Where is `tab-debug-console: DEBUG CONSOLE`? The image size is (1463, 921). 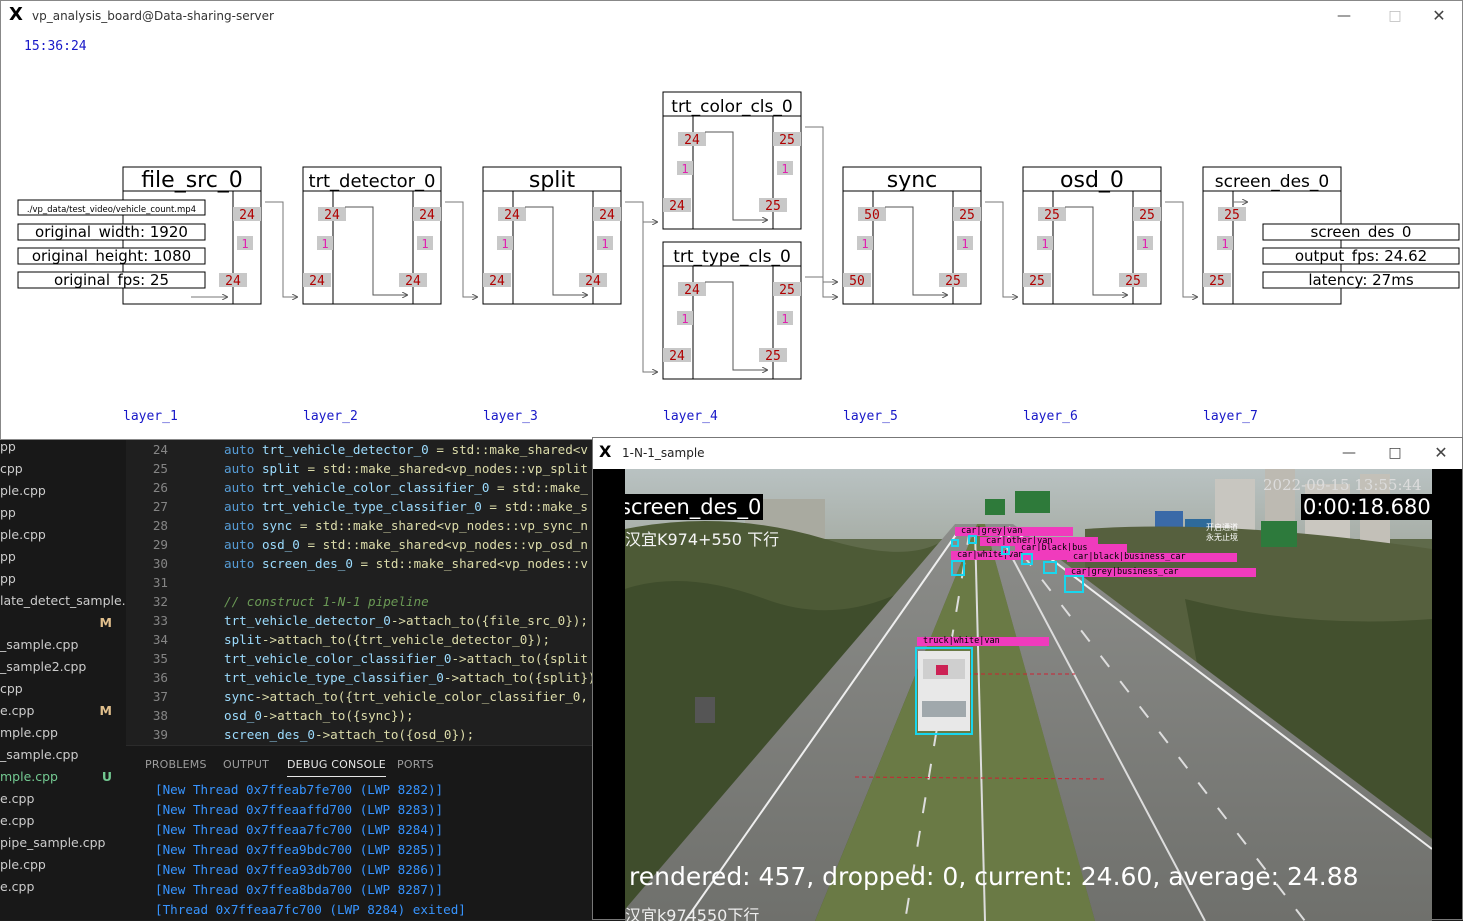
tab-debug-console: DEBUG CONSOLE is located at coordinates (336, 767).